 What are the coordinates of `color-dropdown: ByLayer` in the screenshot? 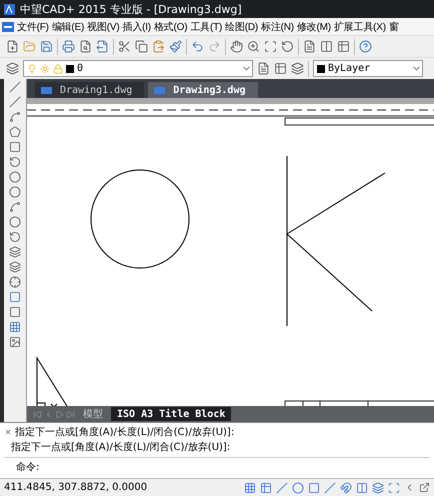 It's located at (368, 68).